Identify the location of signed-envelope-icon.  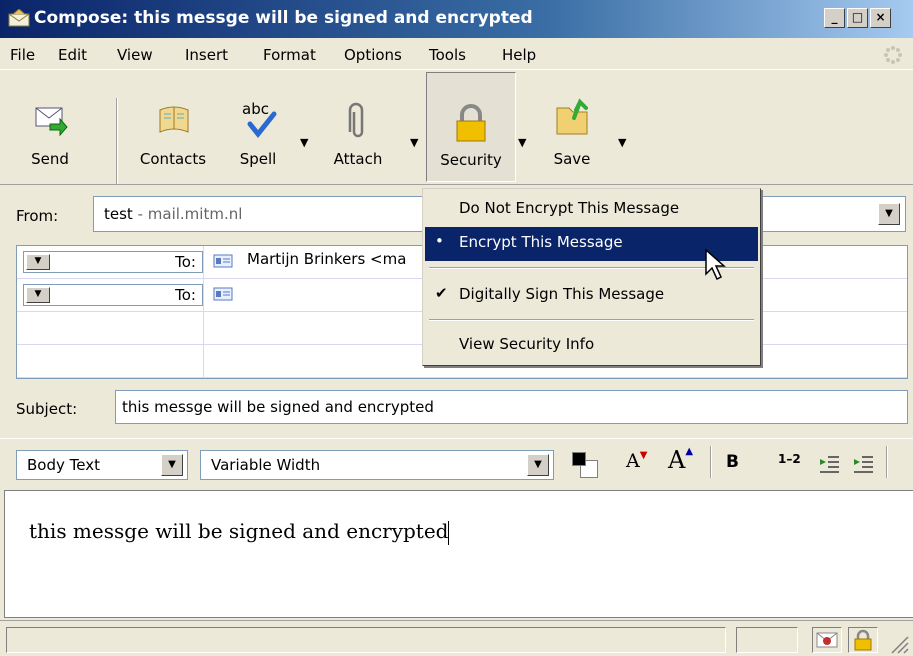
(827, 640).